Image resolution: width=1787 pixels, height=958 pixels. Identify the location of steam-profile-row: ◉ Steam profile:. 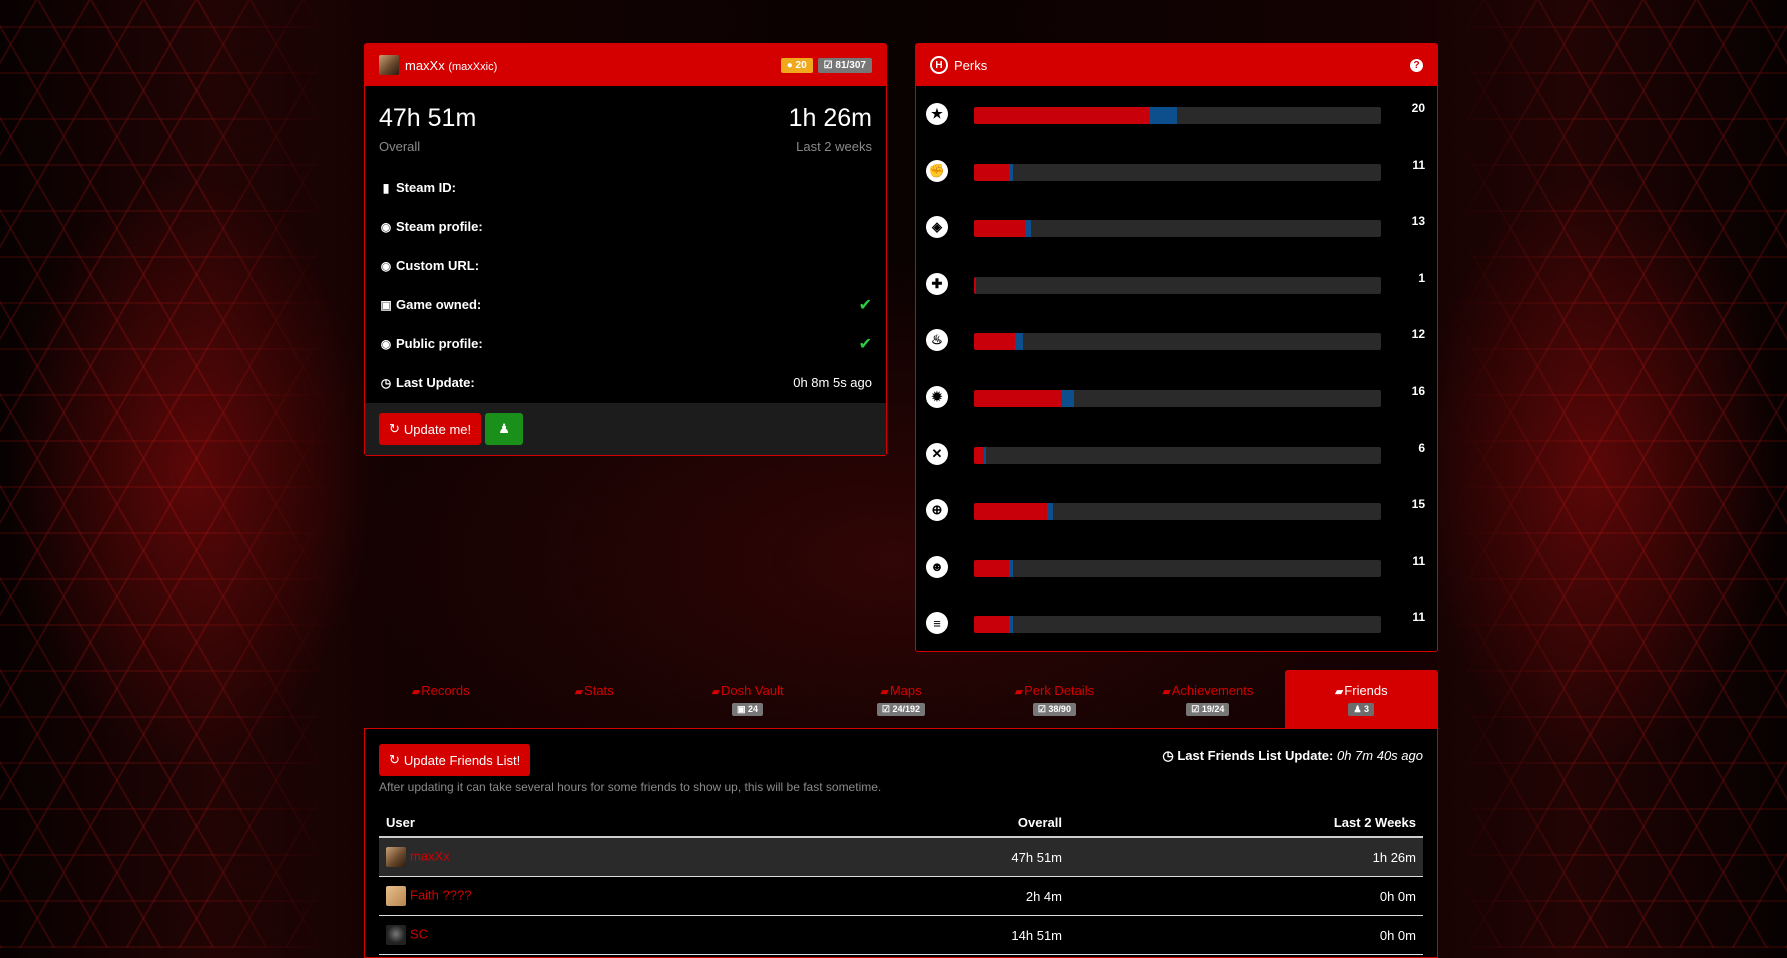
(625, 226).